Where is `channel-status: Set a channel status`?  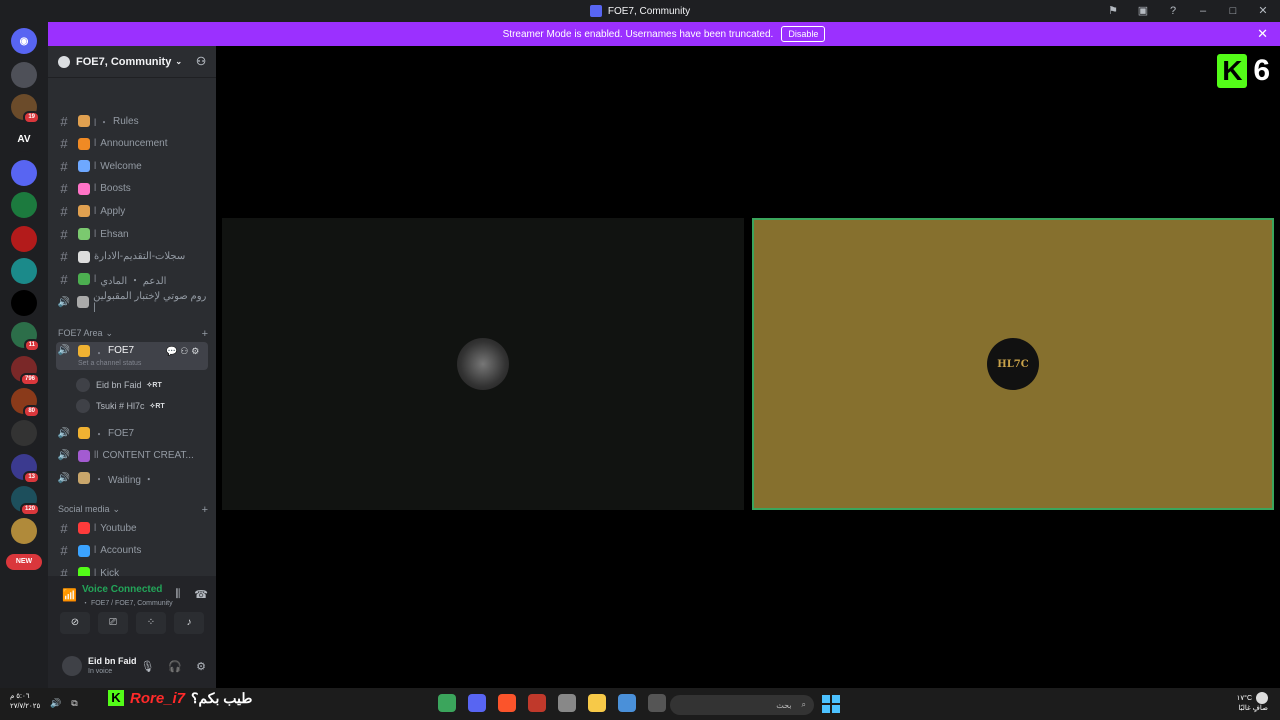 channel-status: Set a channel status is located at coordinates (109, 363).